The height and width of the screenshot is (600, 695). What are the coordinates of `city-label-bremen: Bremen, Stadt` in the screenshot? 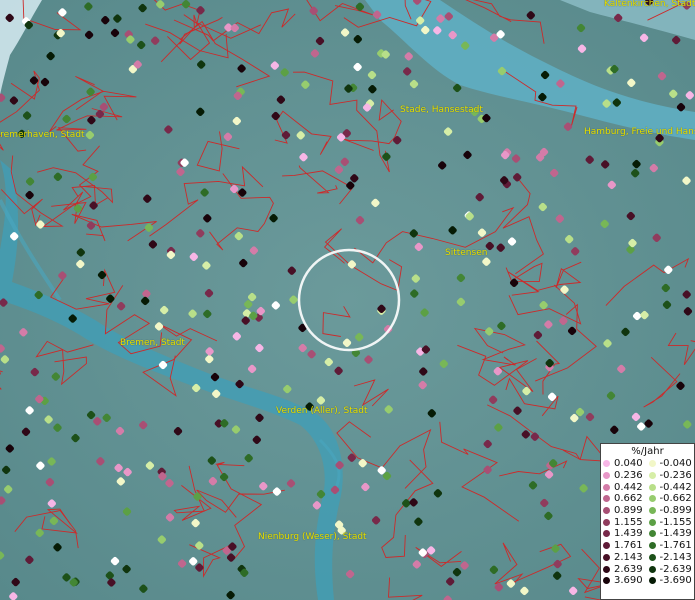 It's located at (152, 343).